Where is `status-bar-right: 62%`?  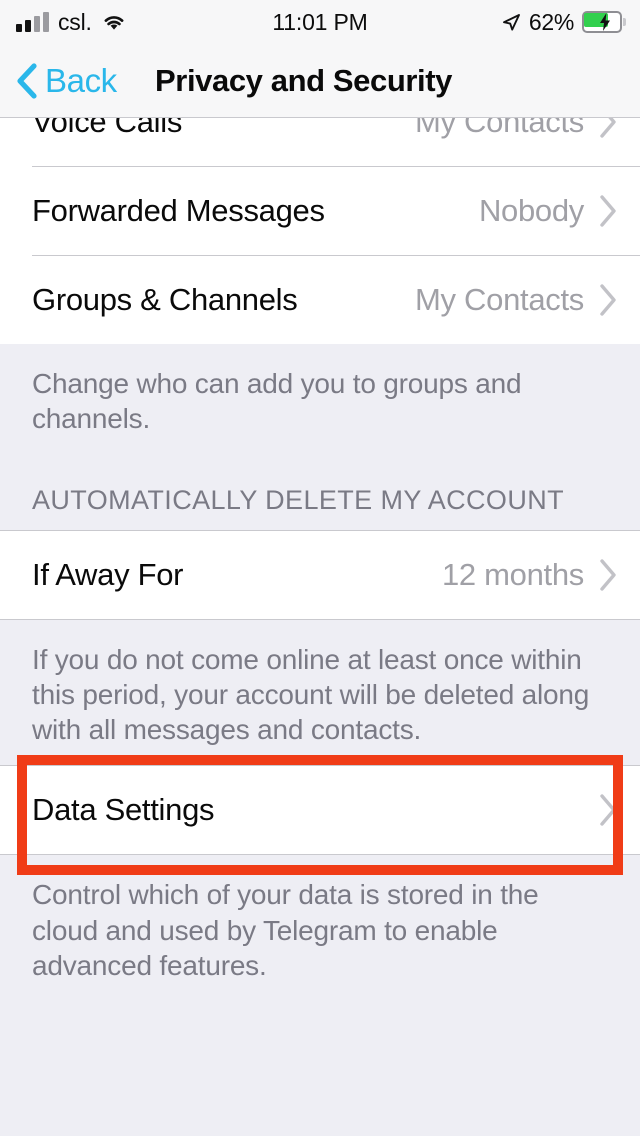 status-bar-right: 62% is located at coordinates (563, 22).